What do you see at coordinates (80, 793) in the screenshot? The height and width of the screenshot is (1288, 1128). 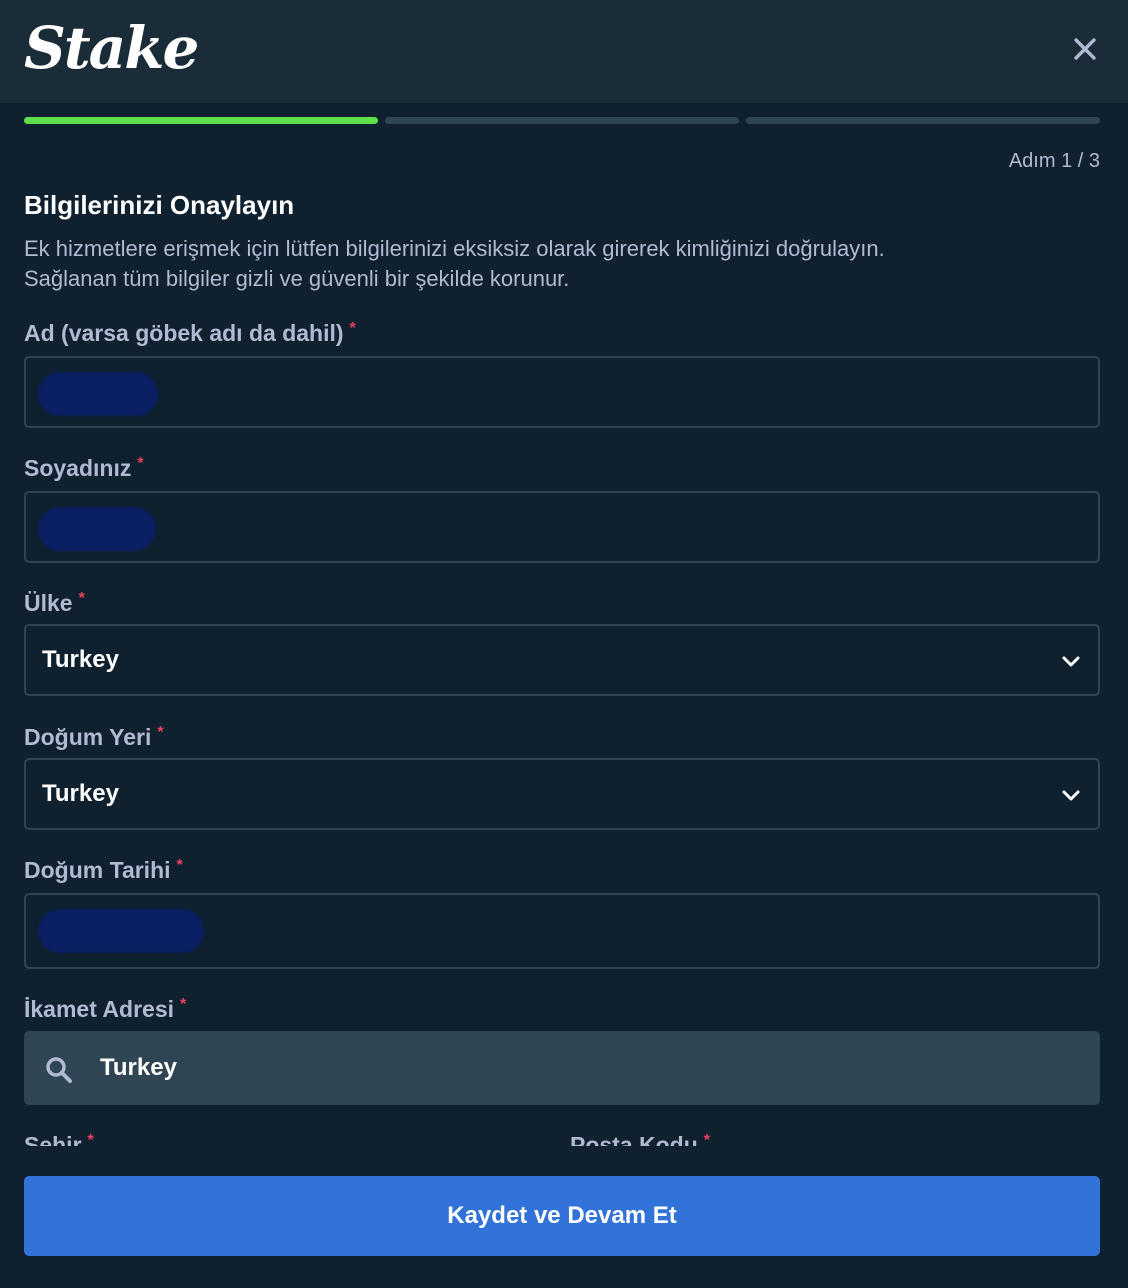 I see `birth-place-select-value: Turkey` at bounding box center [80, 793].